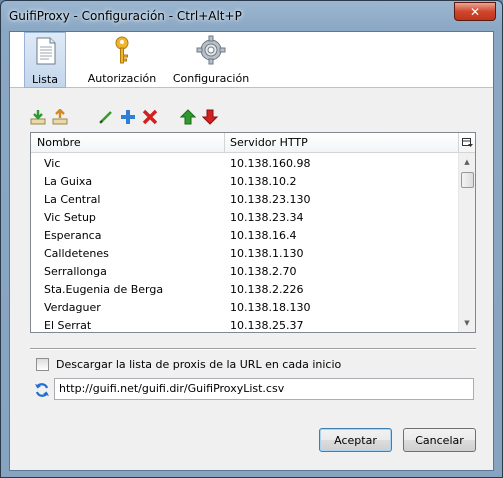 This screenshot has height=478, width=503. I want to click on chevron-down-icon: ▼, so click(467, 323).